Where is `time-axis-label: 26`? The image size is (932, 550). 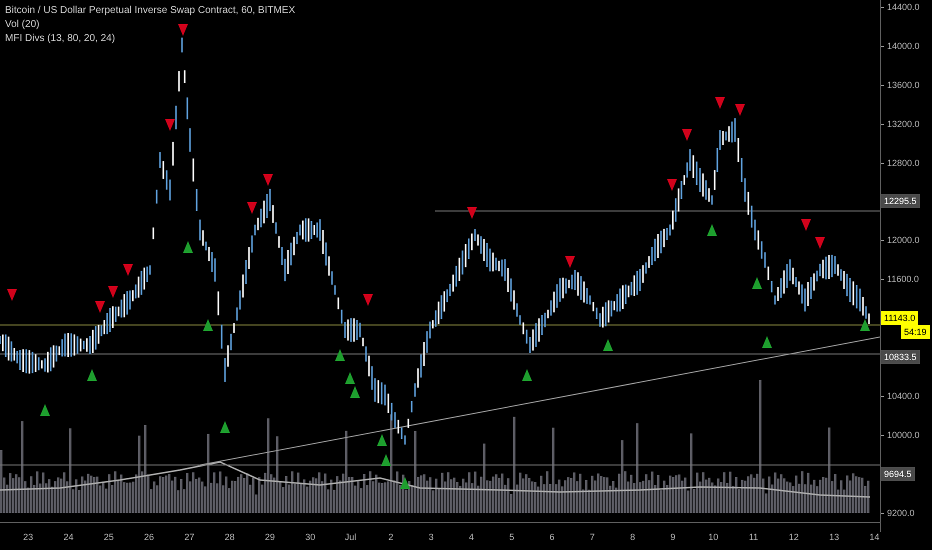 time-axis-label: 26 is located at coordinates (149, 537).